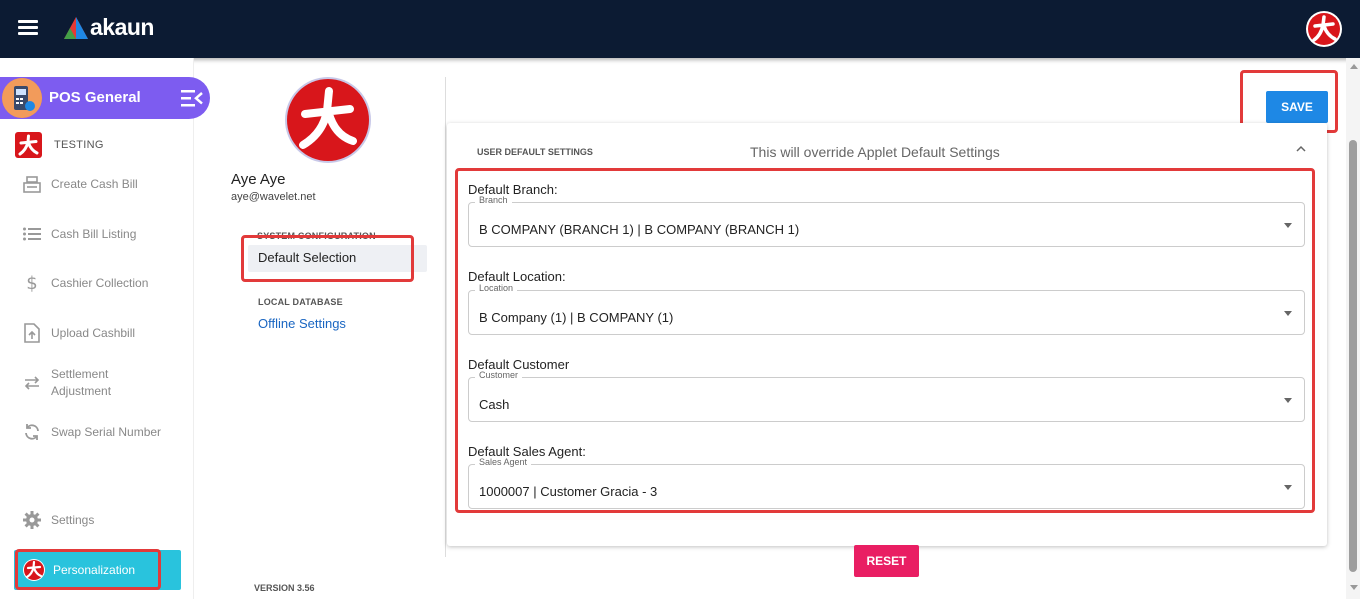 The width and height of the screenshot is (1360, 599). Describe the element at coordinates (22, 98) in the screenshot. I see `pos-terminal-icon` at that location.